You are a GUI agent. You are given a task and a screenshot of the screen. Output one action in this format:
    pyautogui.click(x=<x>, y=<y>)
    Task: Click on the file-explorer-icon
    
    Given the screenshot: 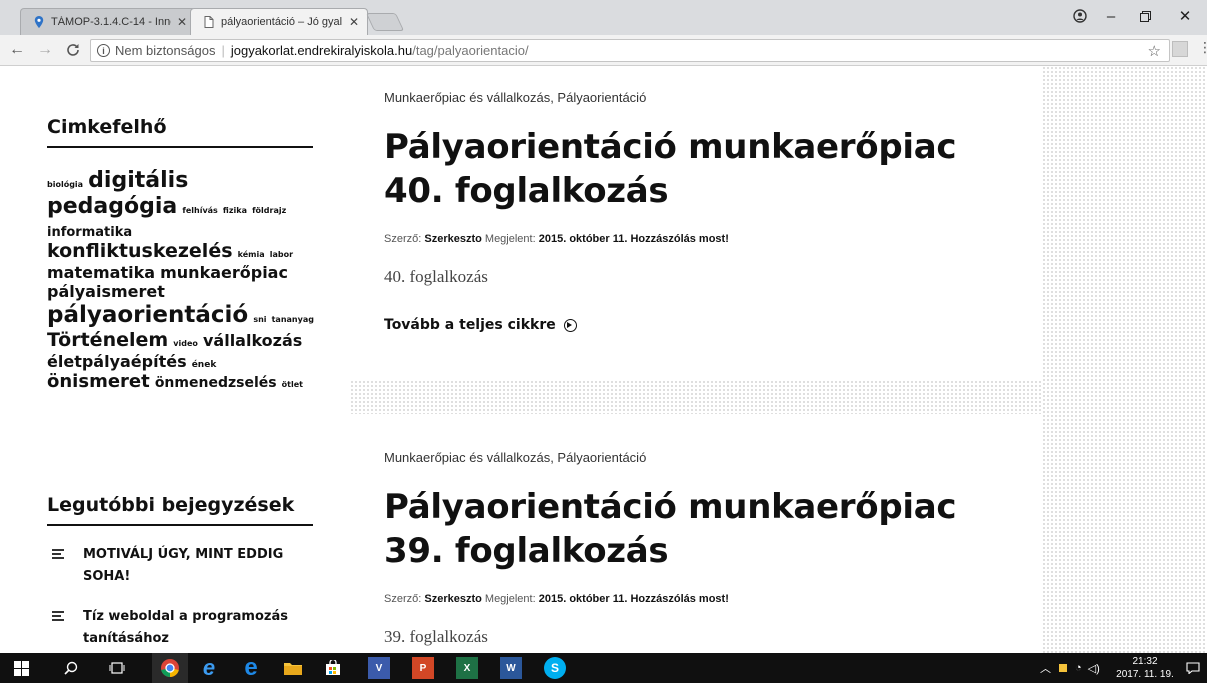 What is the action you would take?
    pyautogui.click(x=293, y=668)
    